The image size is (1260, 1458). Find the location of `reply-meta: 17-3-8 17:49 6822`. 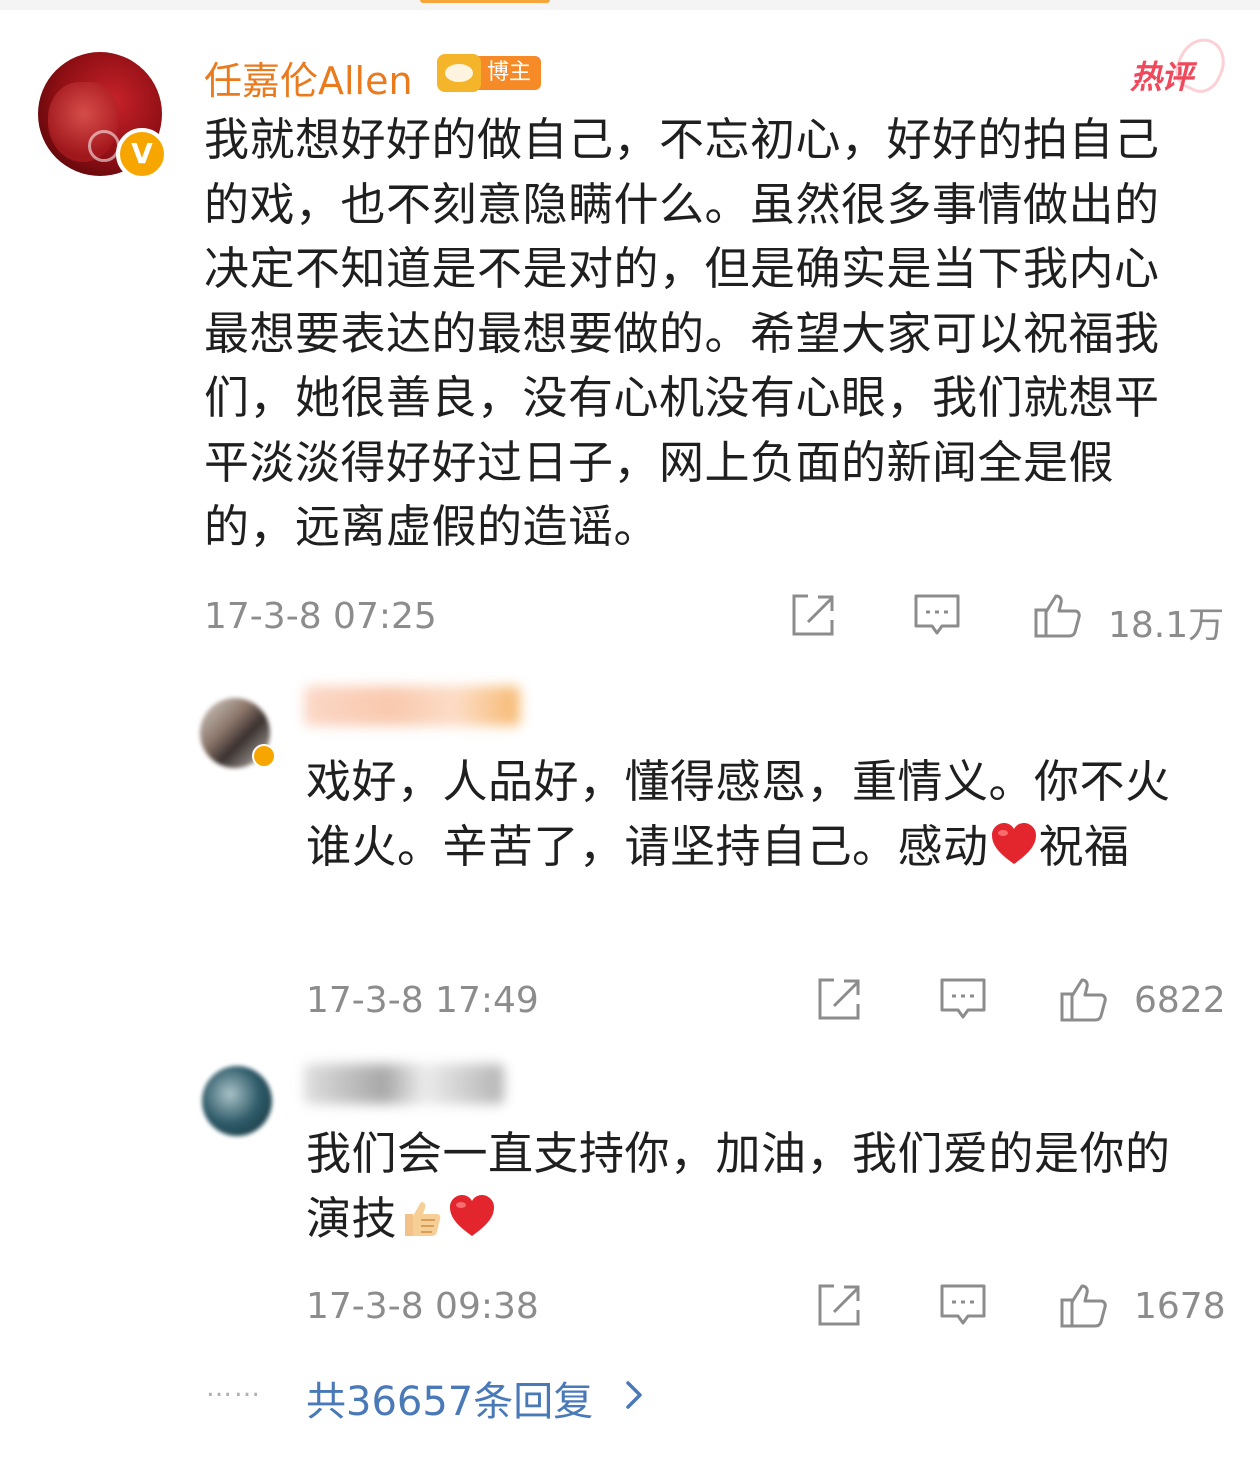

reply-meta: 17-3-8 17:49 6822 is located at coordinates (630, 1002).